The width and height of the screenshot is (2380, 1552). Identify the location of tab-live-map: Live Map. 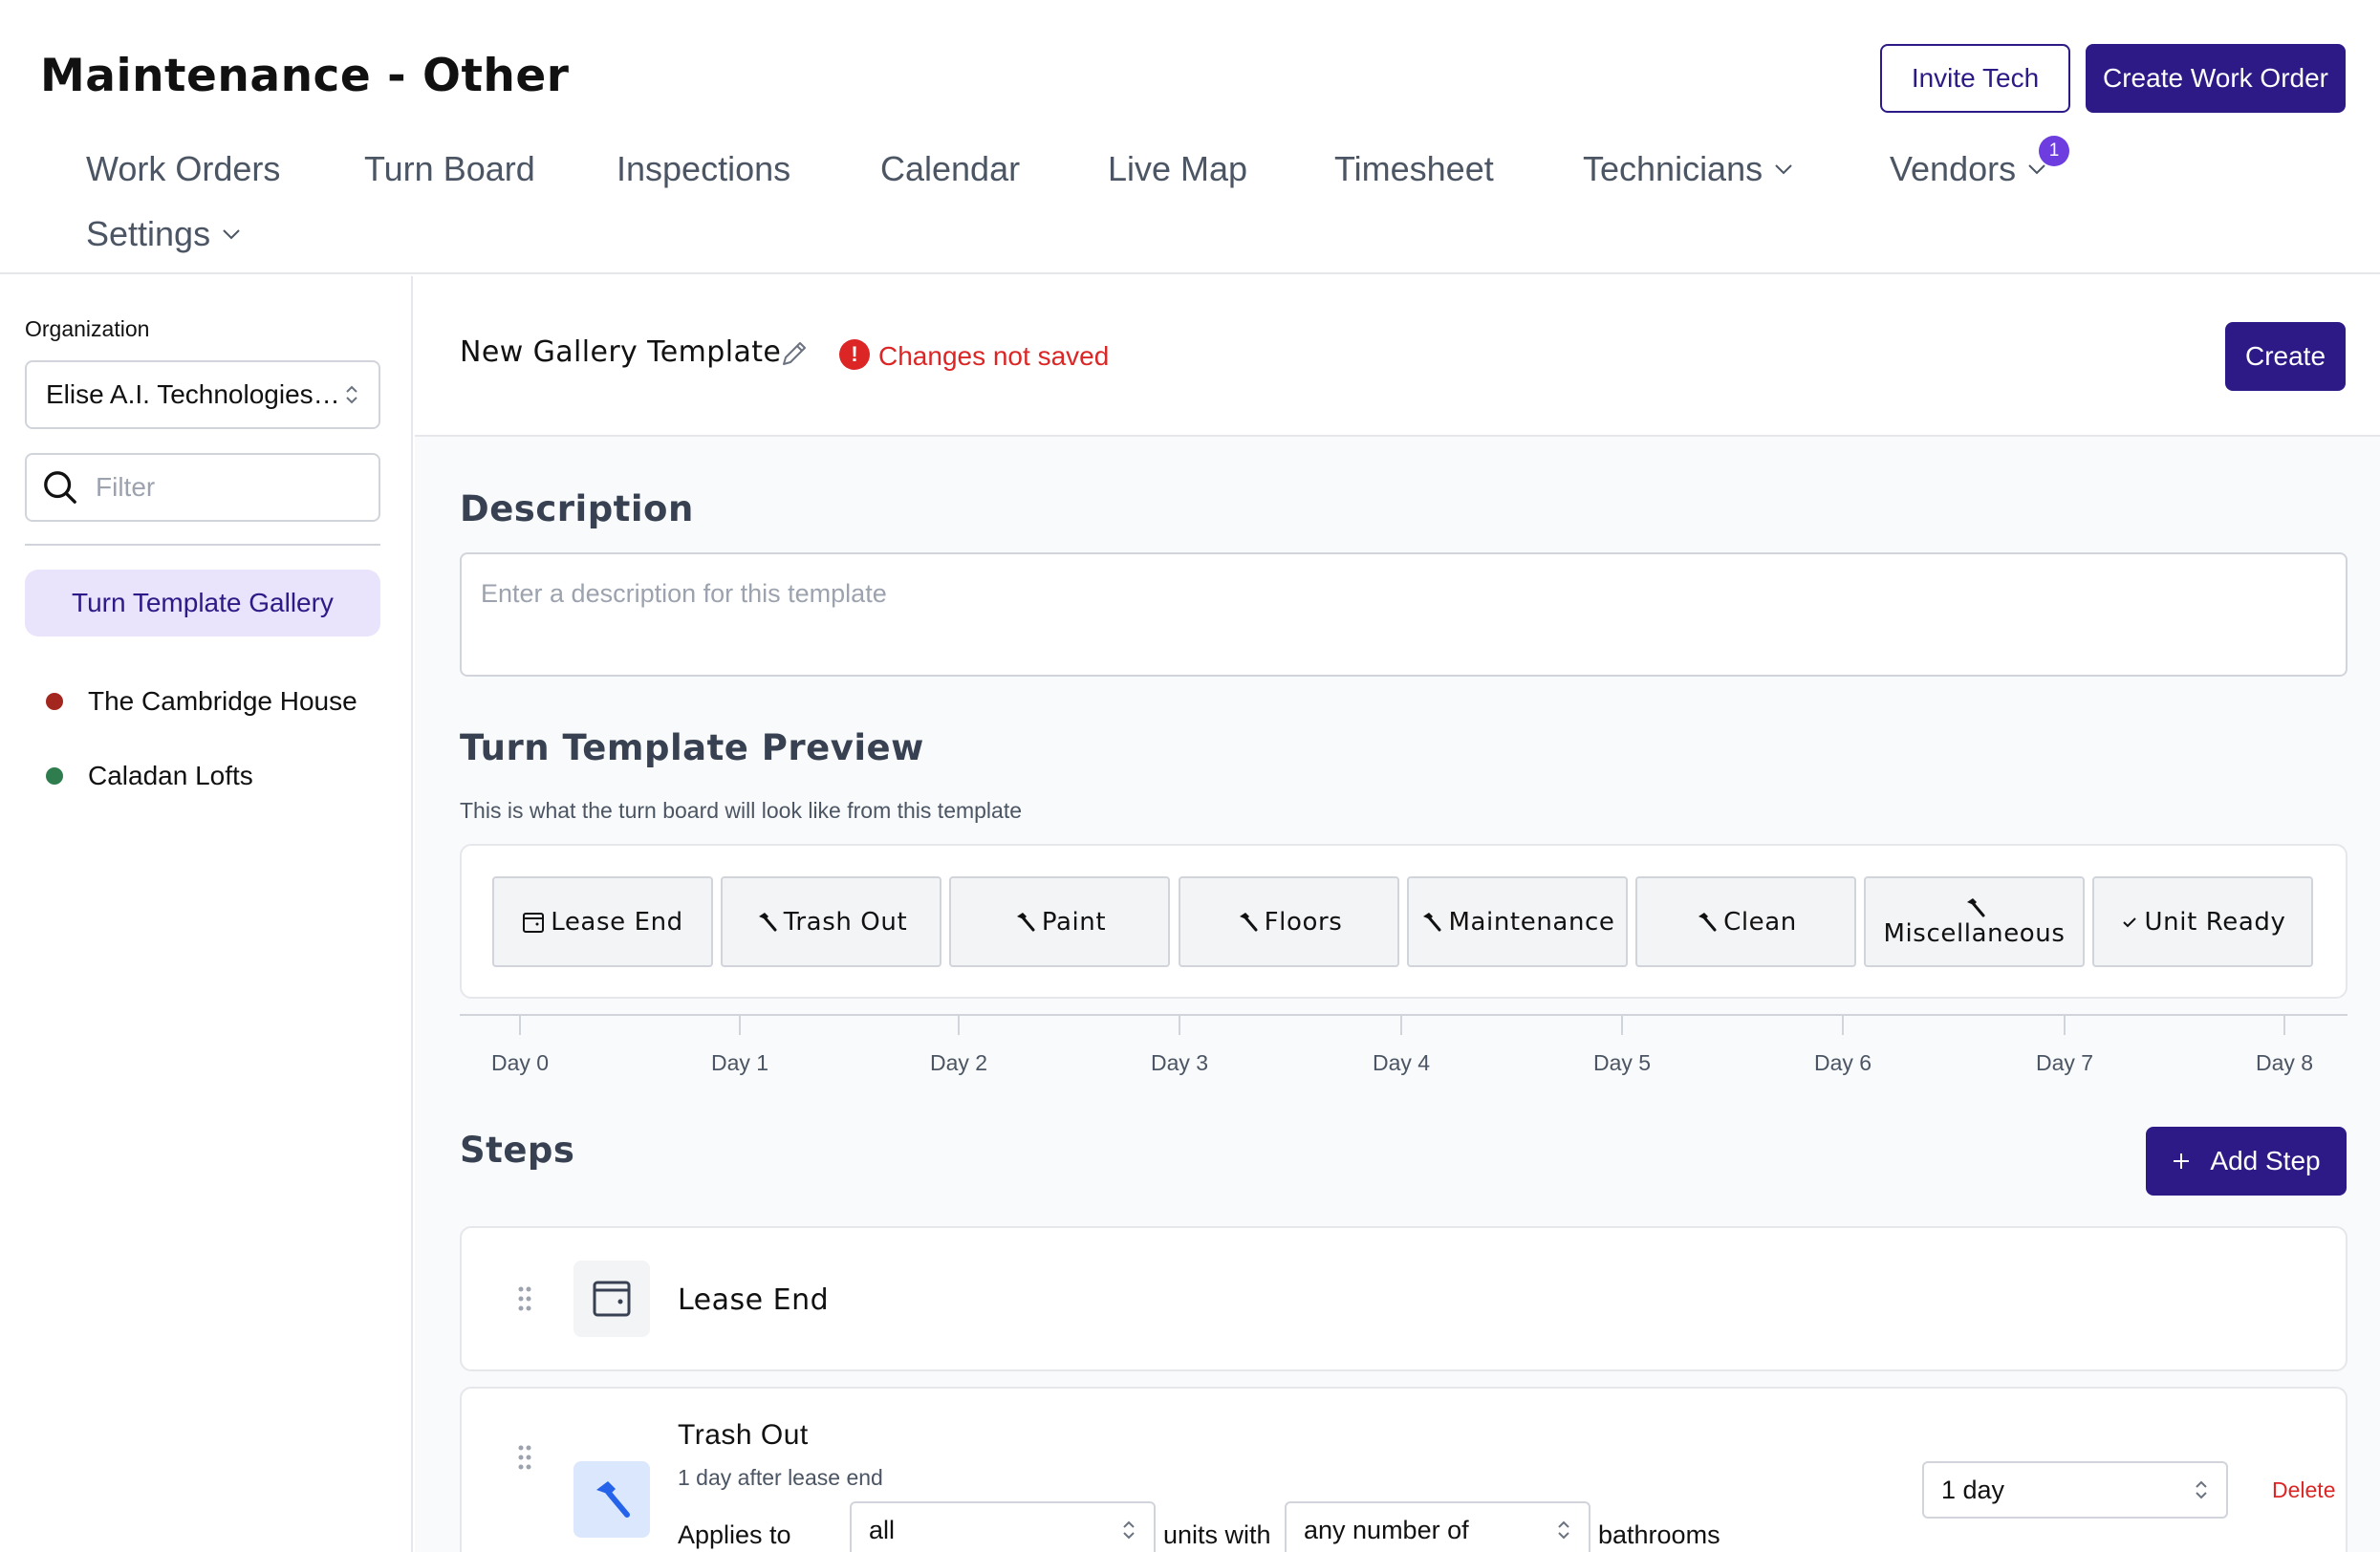
(1178, 169).